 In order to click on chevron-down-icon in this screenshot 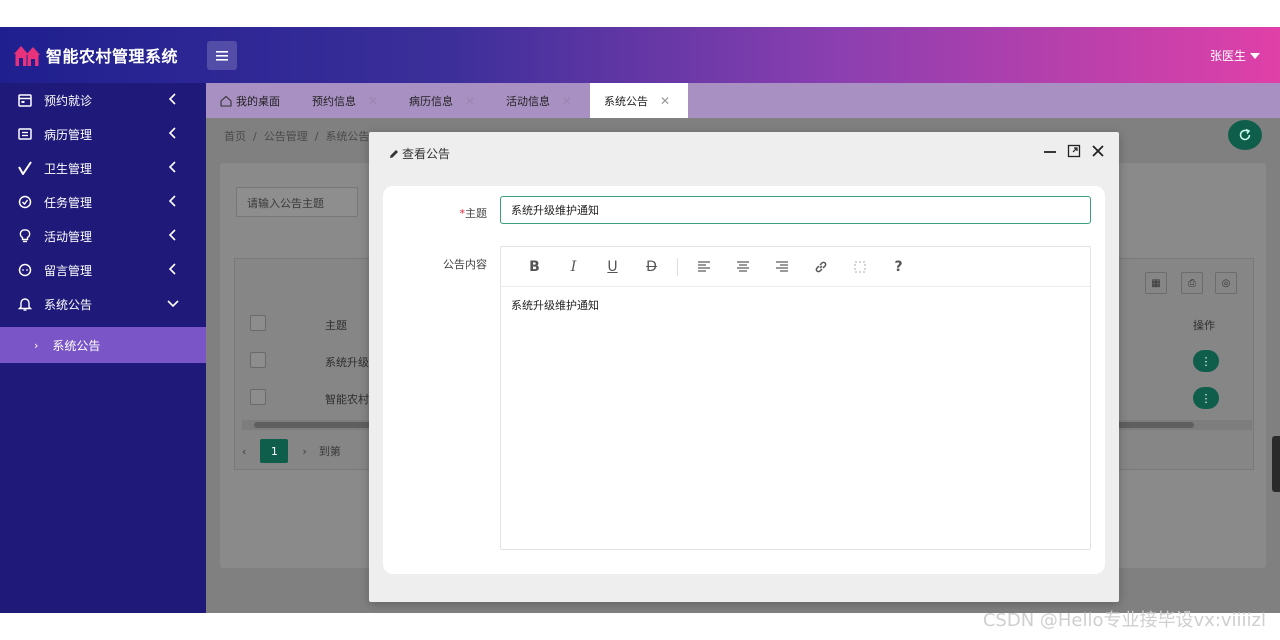, I will do `click(173, 304)`.